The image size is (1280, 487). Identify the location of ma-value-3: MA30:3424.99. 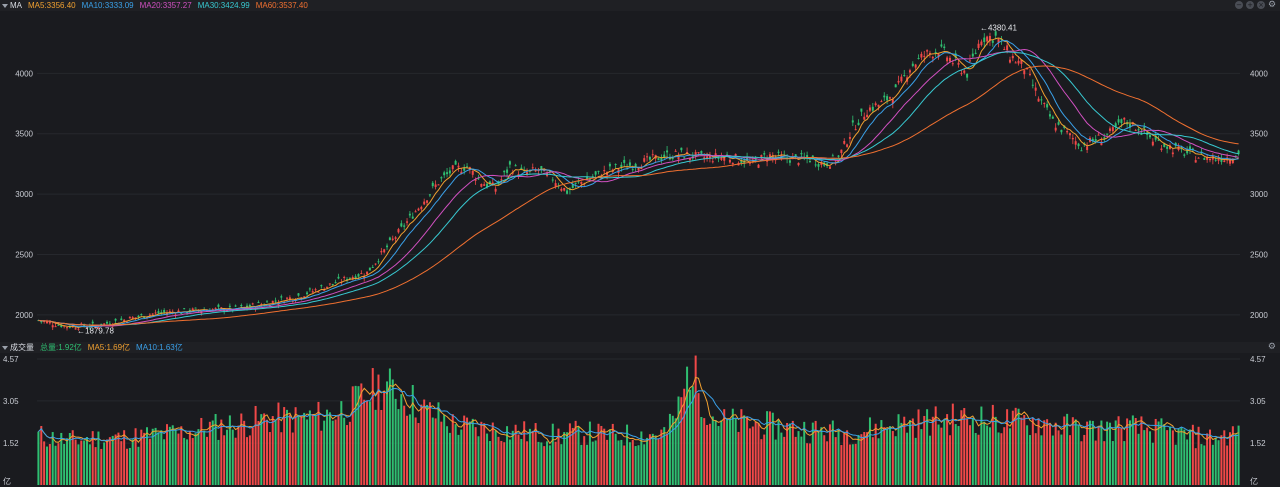
(223, 5).